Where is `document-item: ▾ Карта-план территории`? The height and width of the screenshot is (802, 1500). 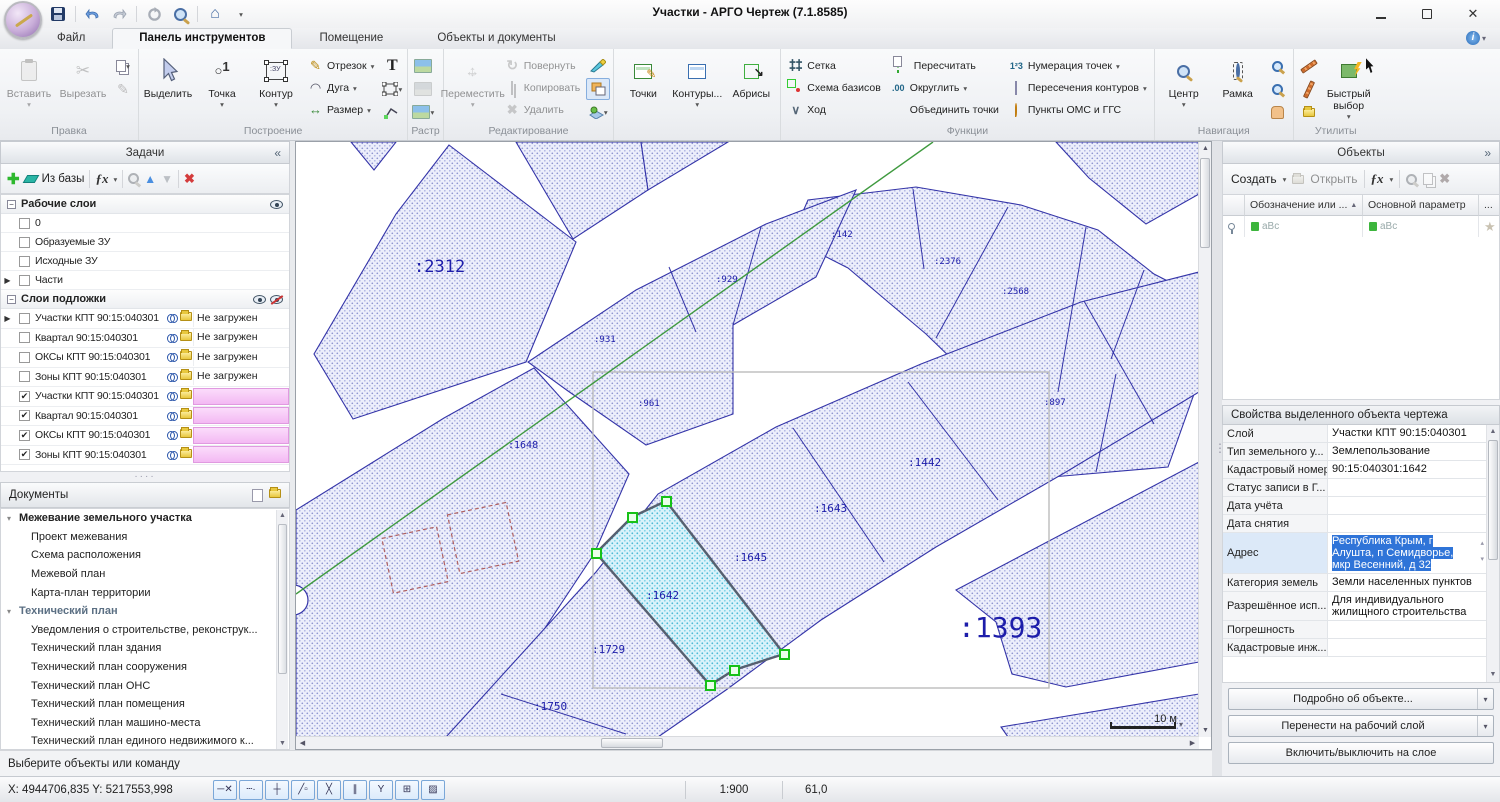 document-item: ▾ Карта-план территории is located at coordinates (145, 592).